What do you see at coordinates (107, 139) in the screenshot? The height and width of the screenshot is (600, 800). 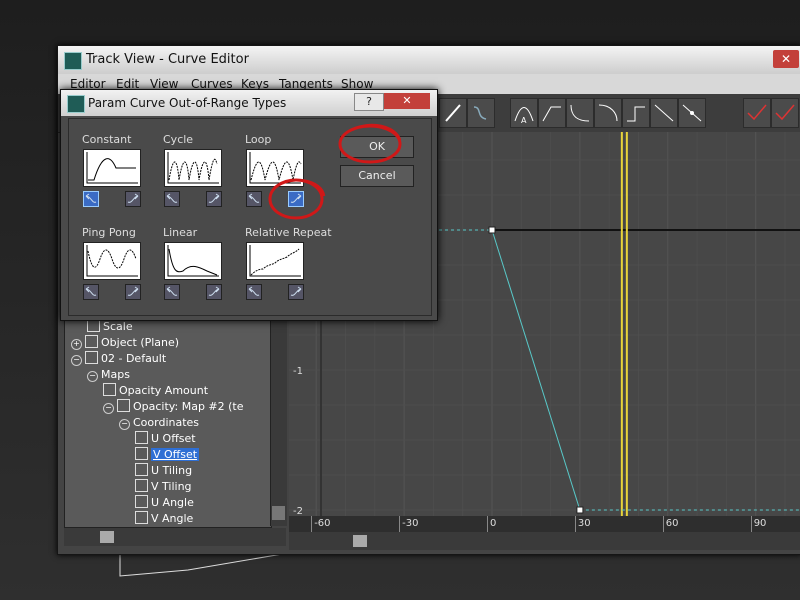 I see `oor-type-label: Constant` at bounding box center [107, 139].